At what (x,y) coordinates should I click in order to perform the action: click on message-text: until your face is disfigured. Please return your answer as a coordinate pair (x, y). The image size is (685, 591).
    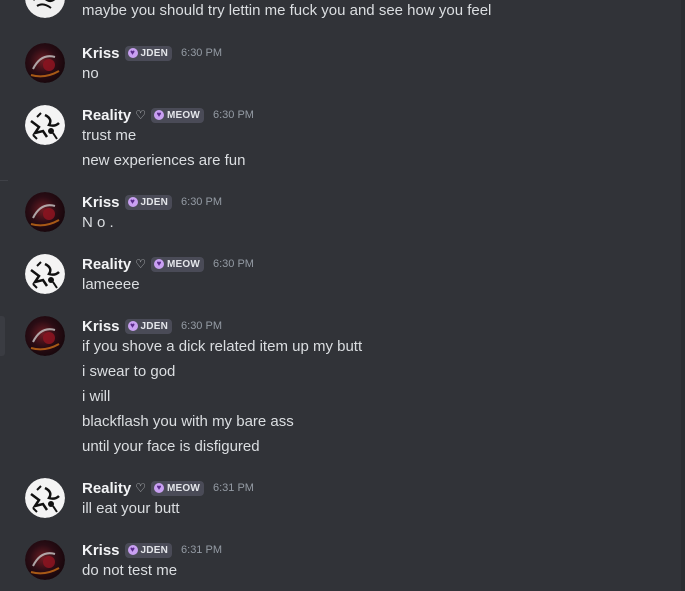
    Looking at the image, I should click on (171, 446).